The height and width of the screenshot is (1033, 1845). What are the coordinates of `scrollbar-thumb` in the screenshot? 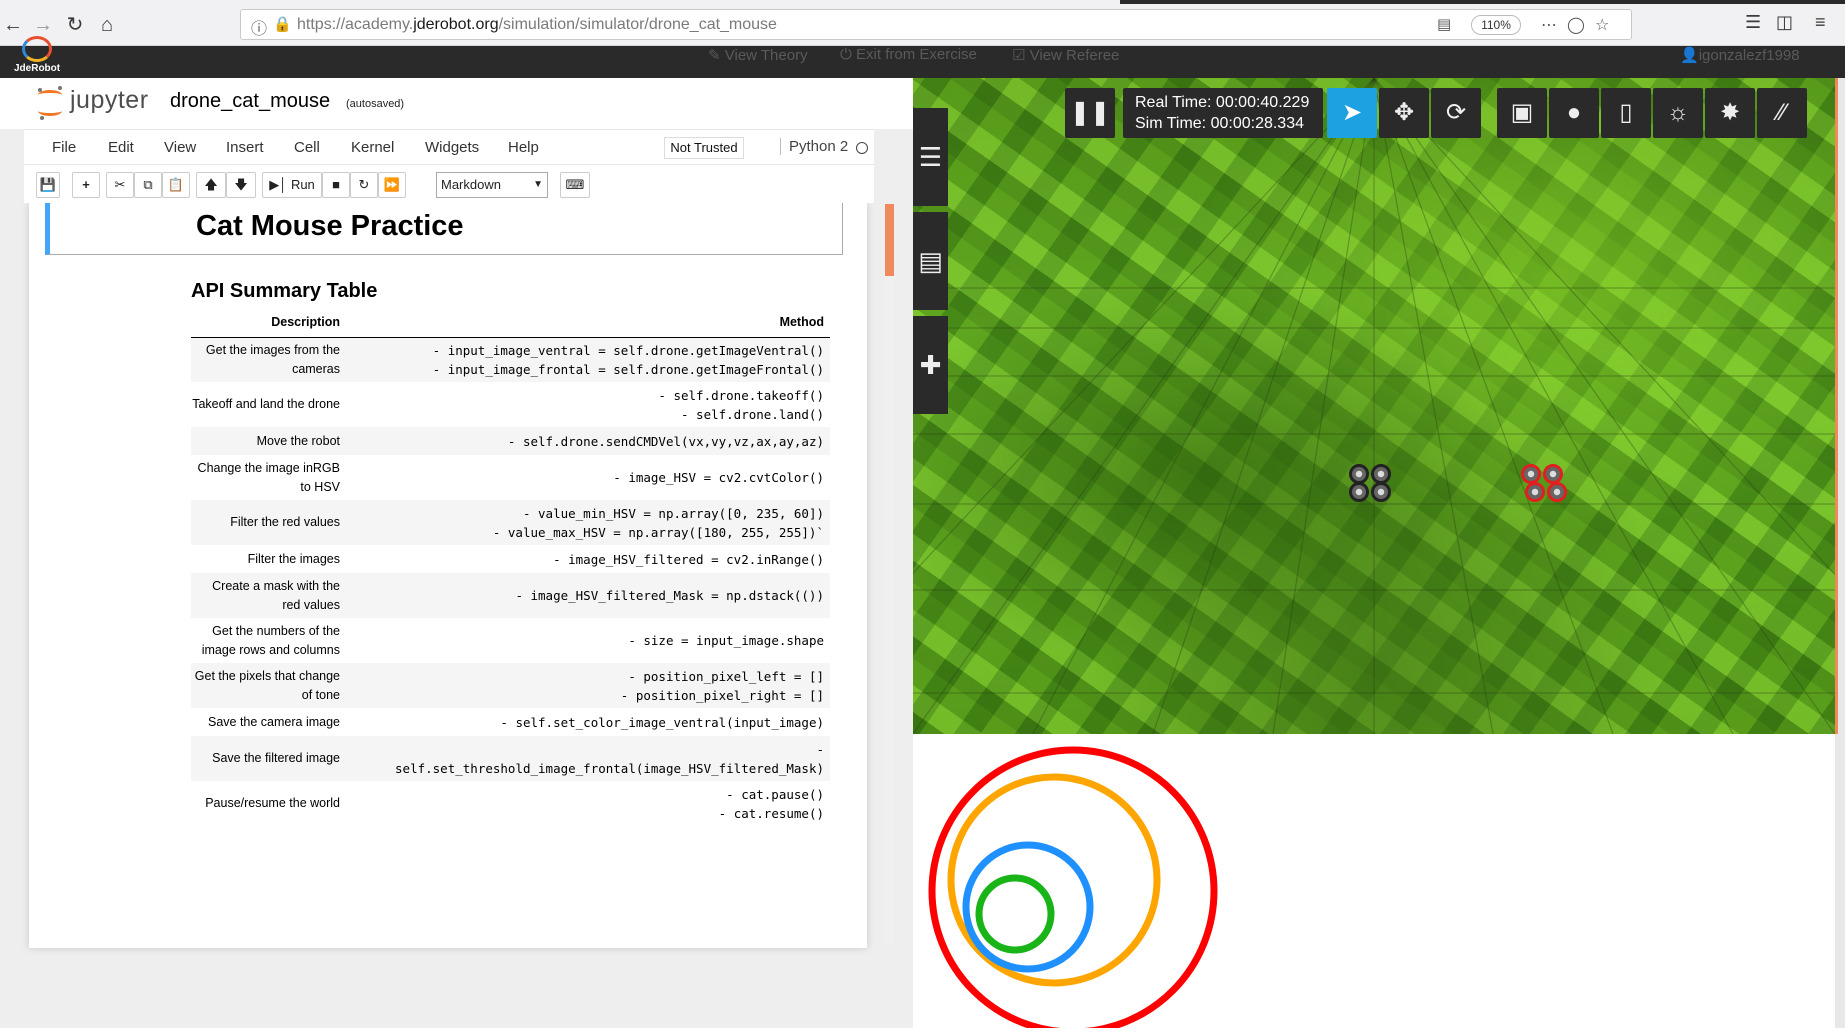 It's located at (889, 240).